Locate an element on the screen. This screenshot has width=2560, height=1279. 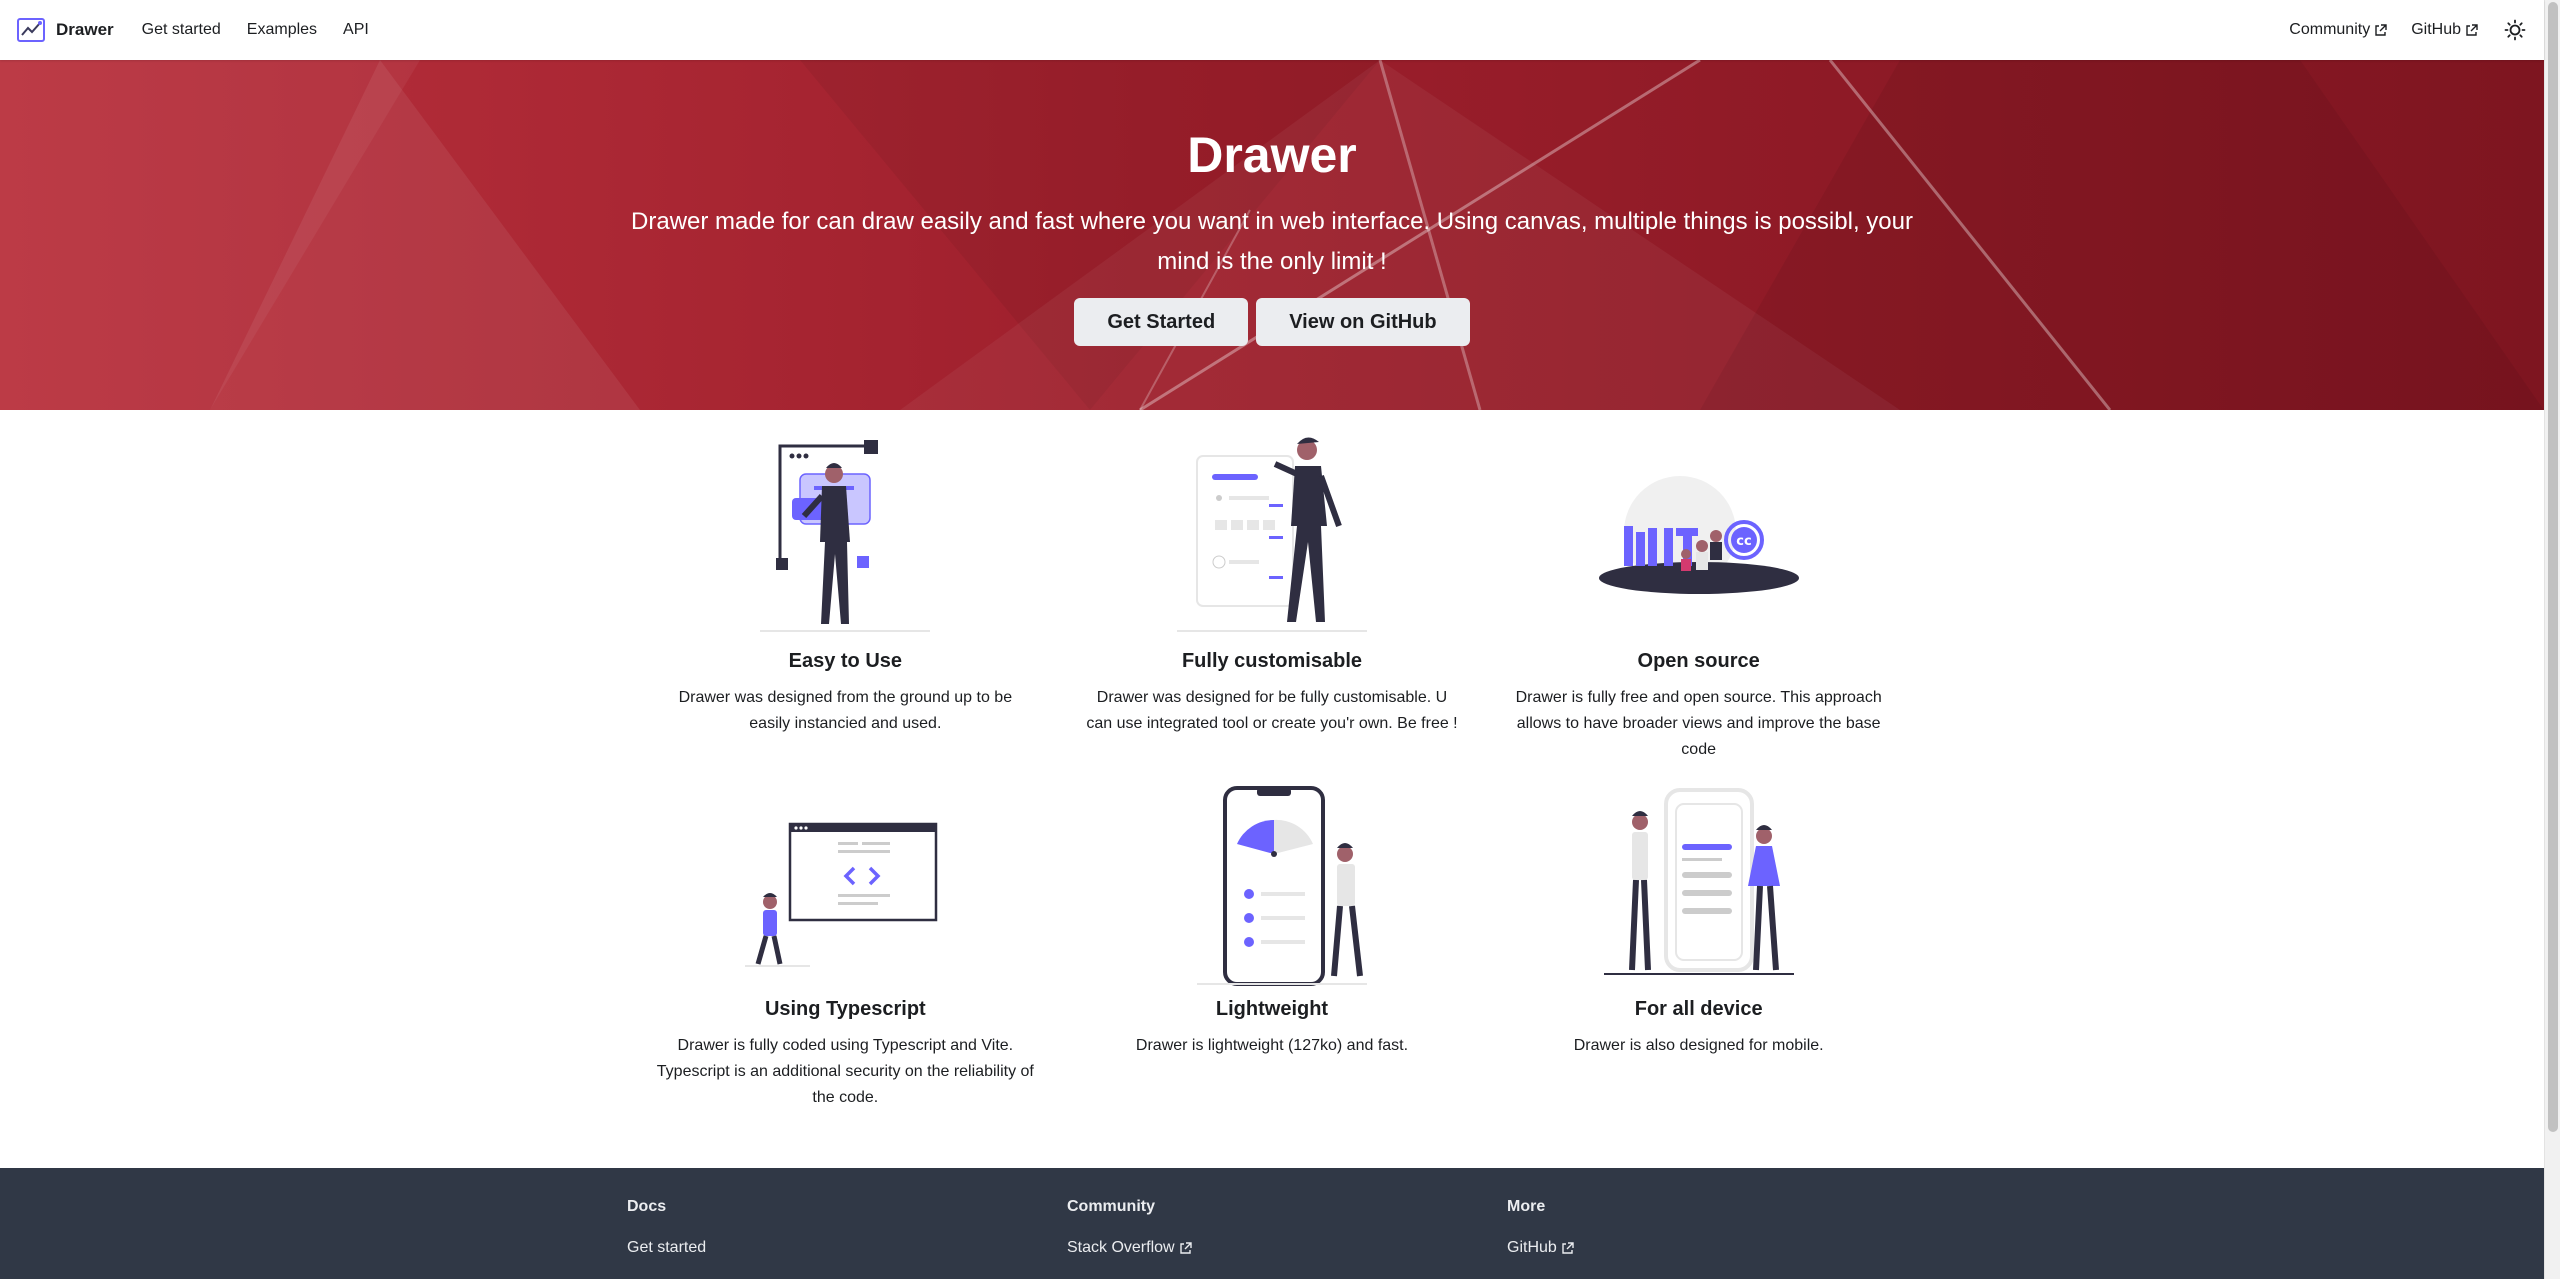
footer-link-label: Get started is located at coordinates (667, 1247).